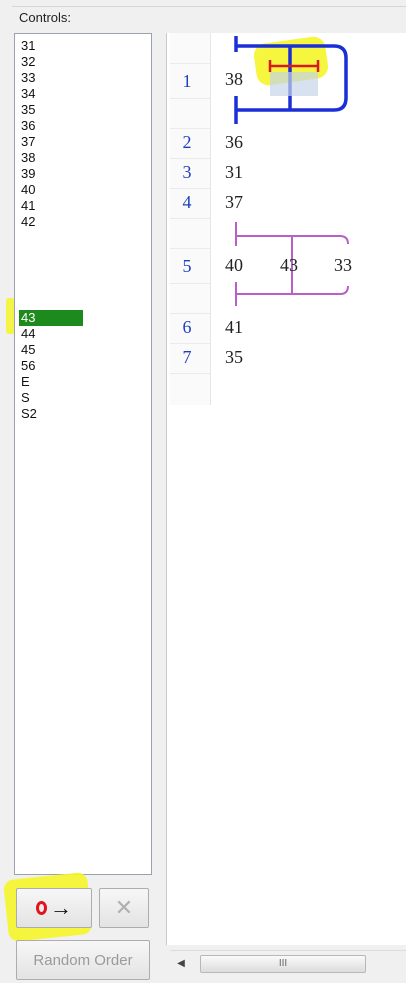 This screenshot has height=983, width=406. What do you see at coordinates (289, 265) in the screenshot?
I see `leg-control-code: 43` at bounding box center [289, 265].